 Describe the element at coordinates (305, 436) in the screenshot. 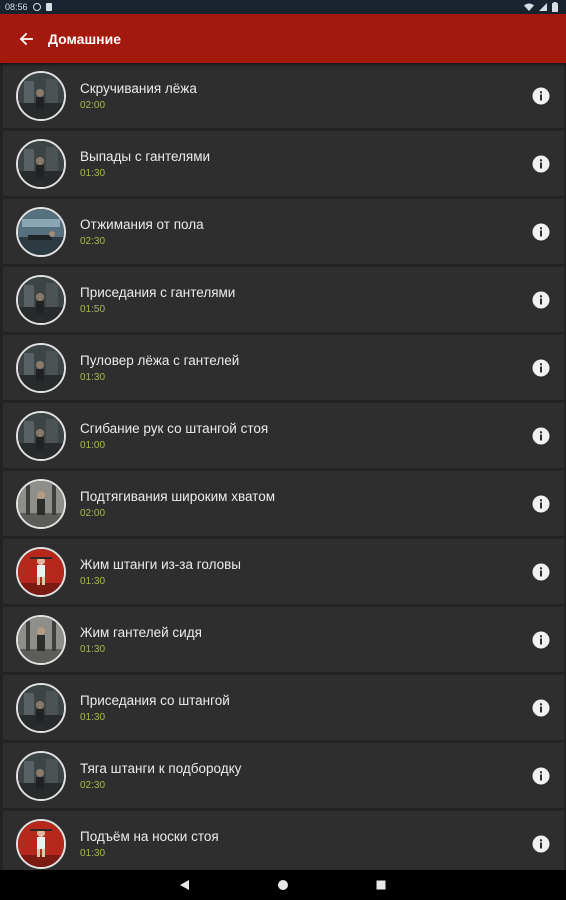

I see `item-text: Сгибание рук со штангой стоя 01:00` at that location.